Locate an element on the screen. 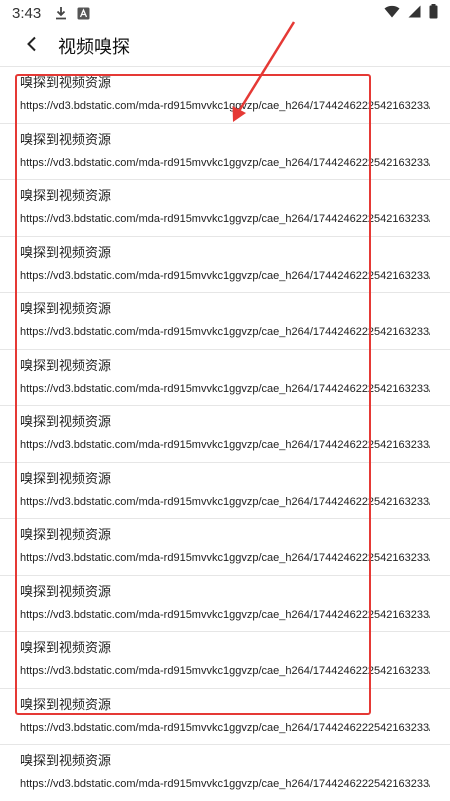  status-bar: 3:43 is located at coordinates (225, 13).